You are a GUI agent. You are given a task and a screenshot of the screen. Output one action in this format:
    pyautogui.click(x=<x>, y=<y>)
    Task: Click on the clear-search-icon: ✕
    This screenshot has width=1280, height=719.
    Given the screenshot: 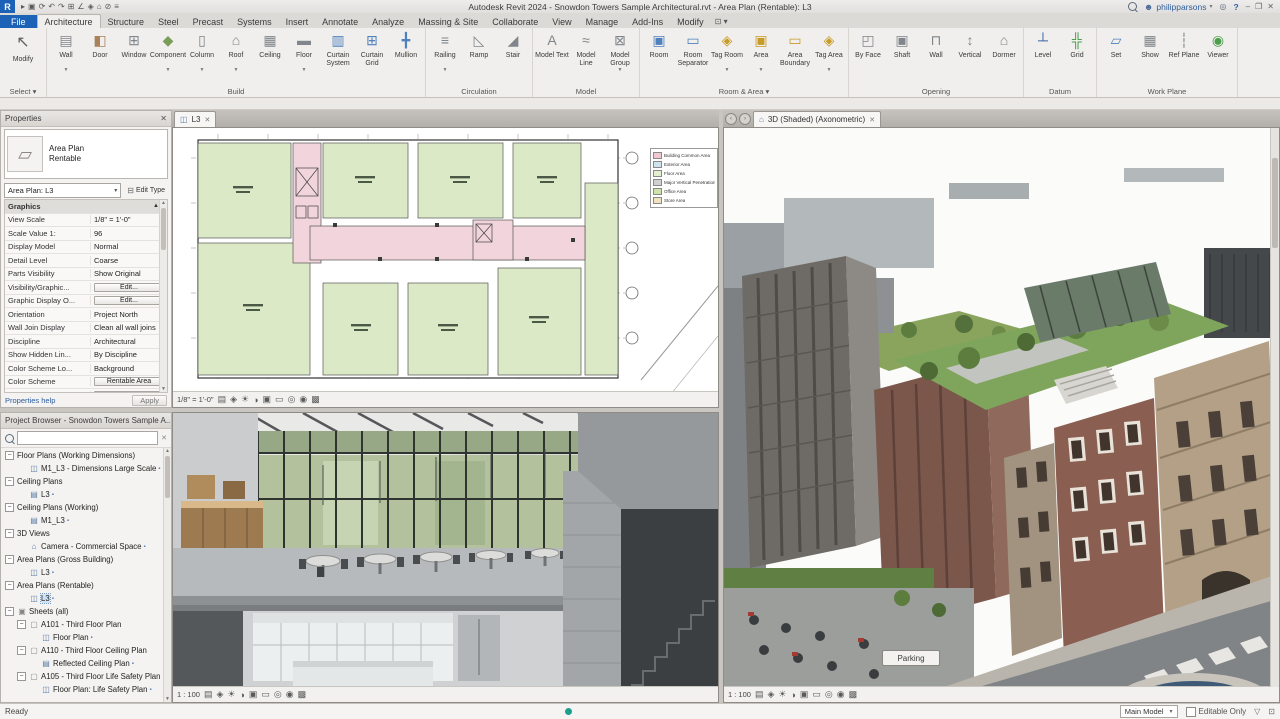 What is the action you would take?
    pyautogui.click(x=164, y=438)
    